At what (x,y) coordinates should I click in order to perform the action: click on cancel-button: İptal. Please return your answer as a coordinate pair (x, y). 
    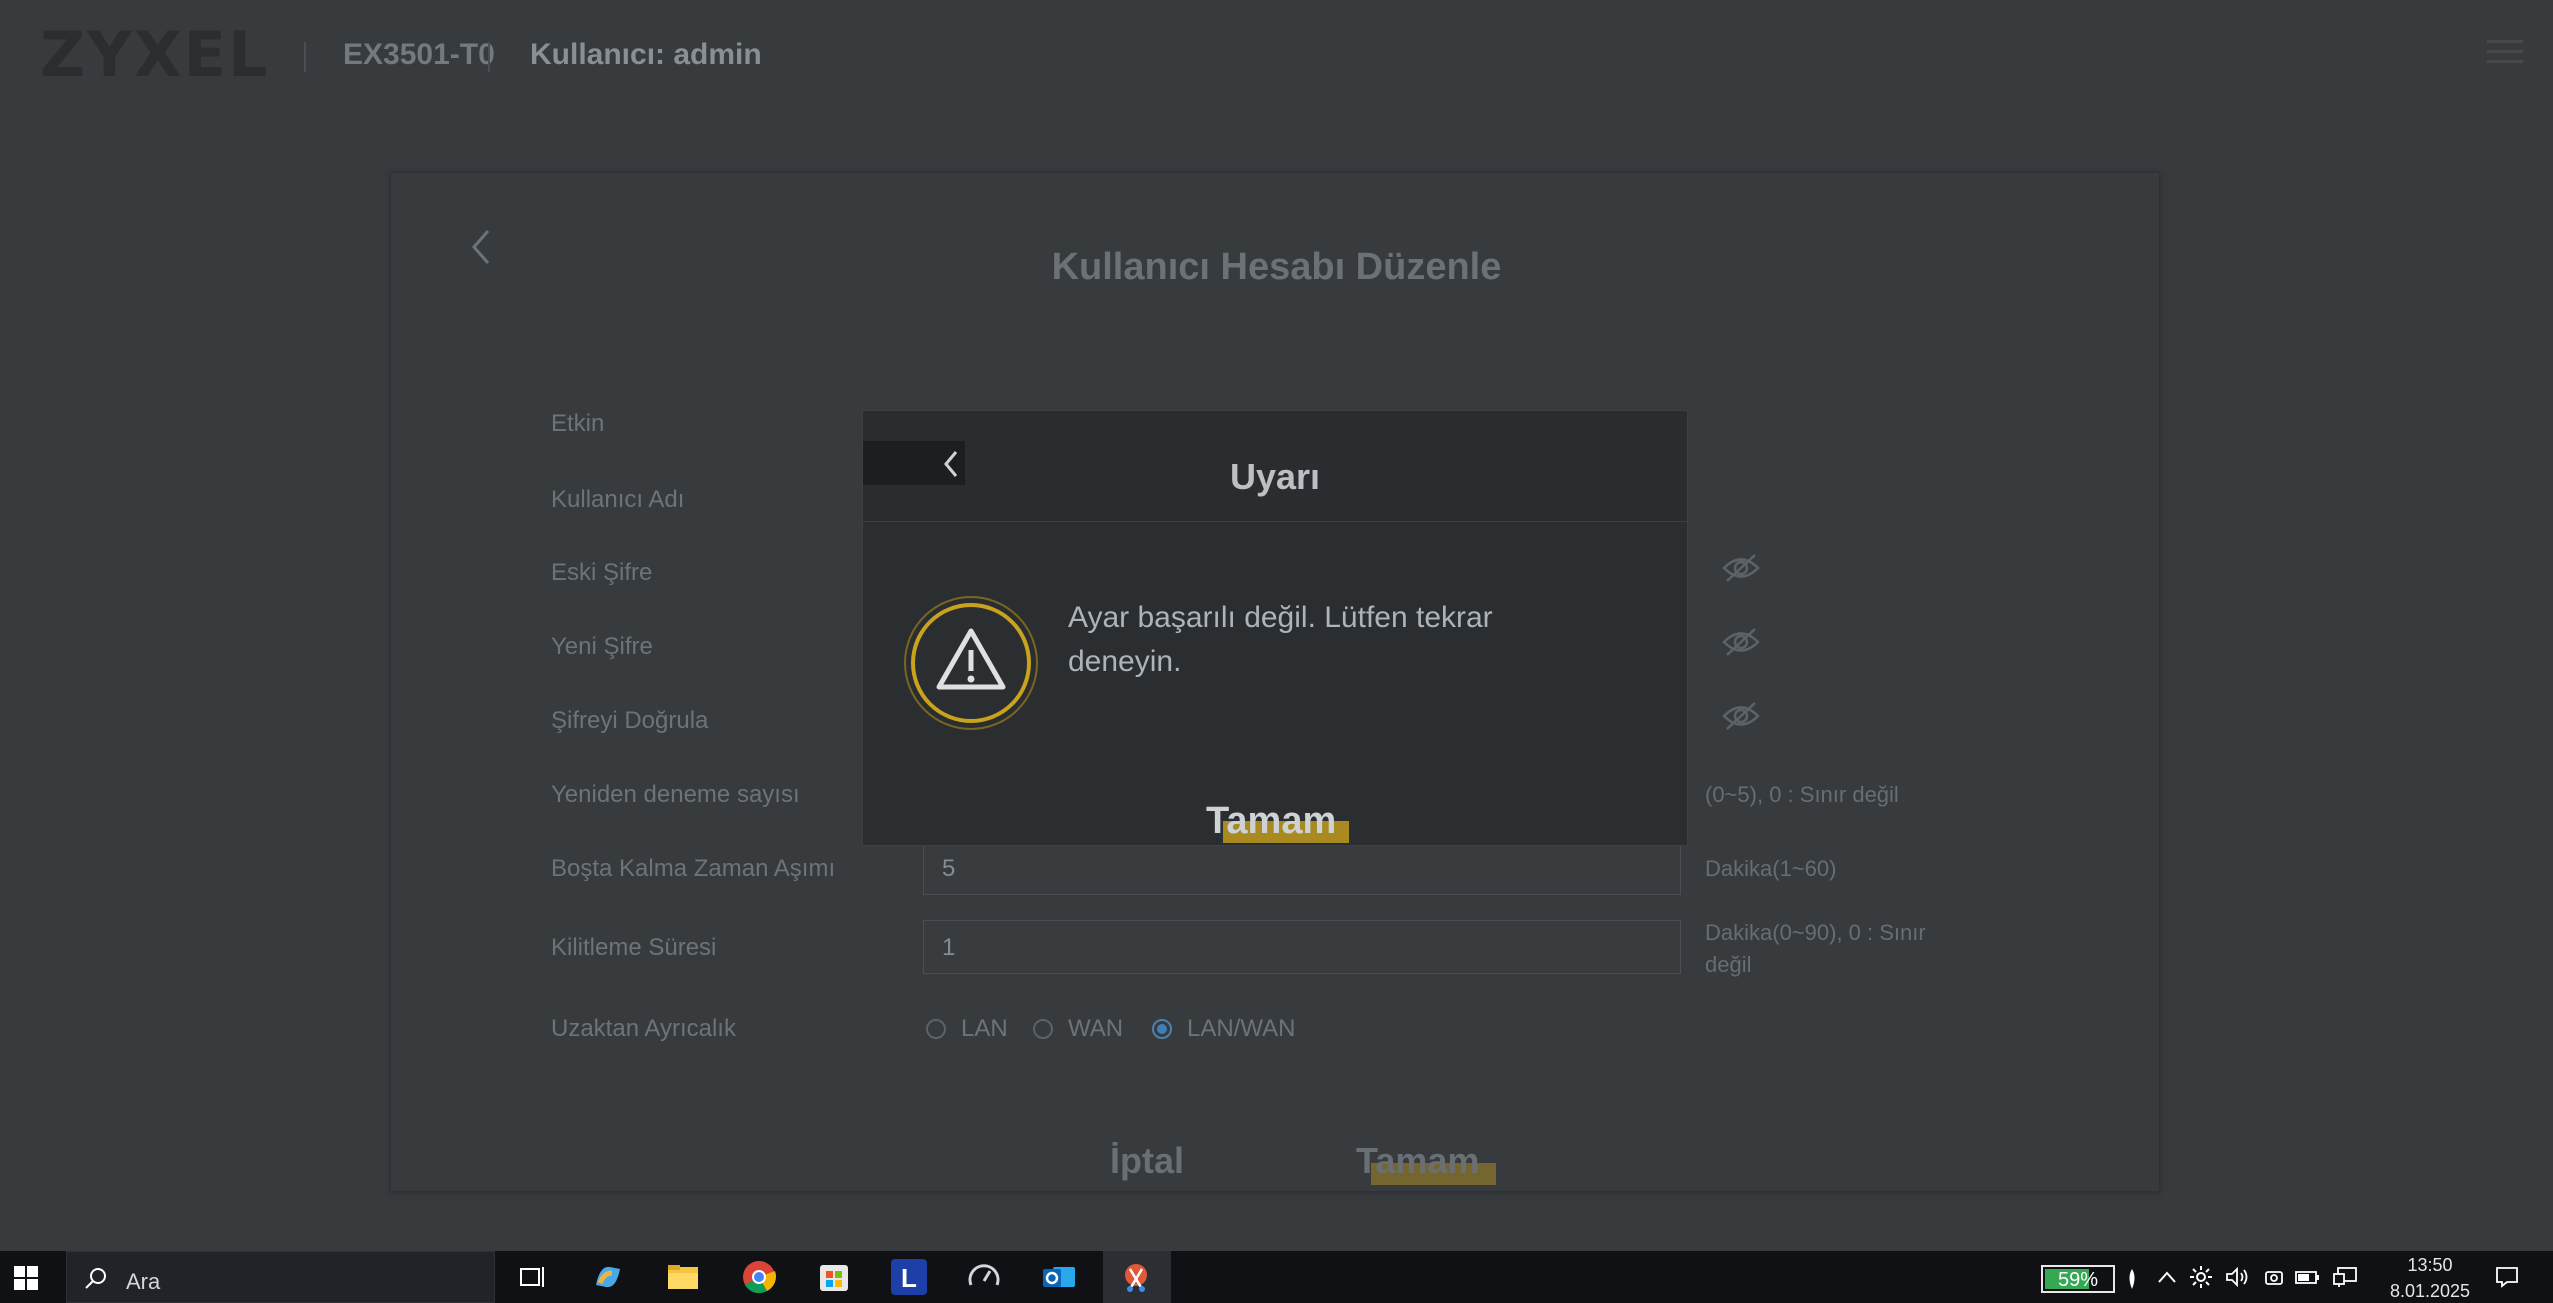
    Looking at the image, I should click on (1147, 1161).